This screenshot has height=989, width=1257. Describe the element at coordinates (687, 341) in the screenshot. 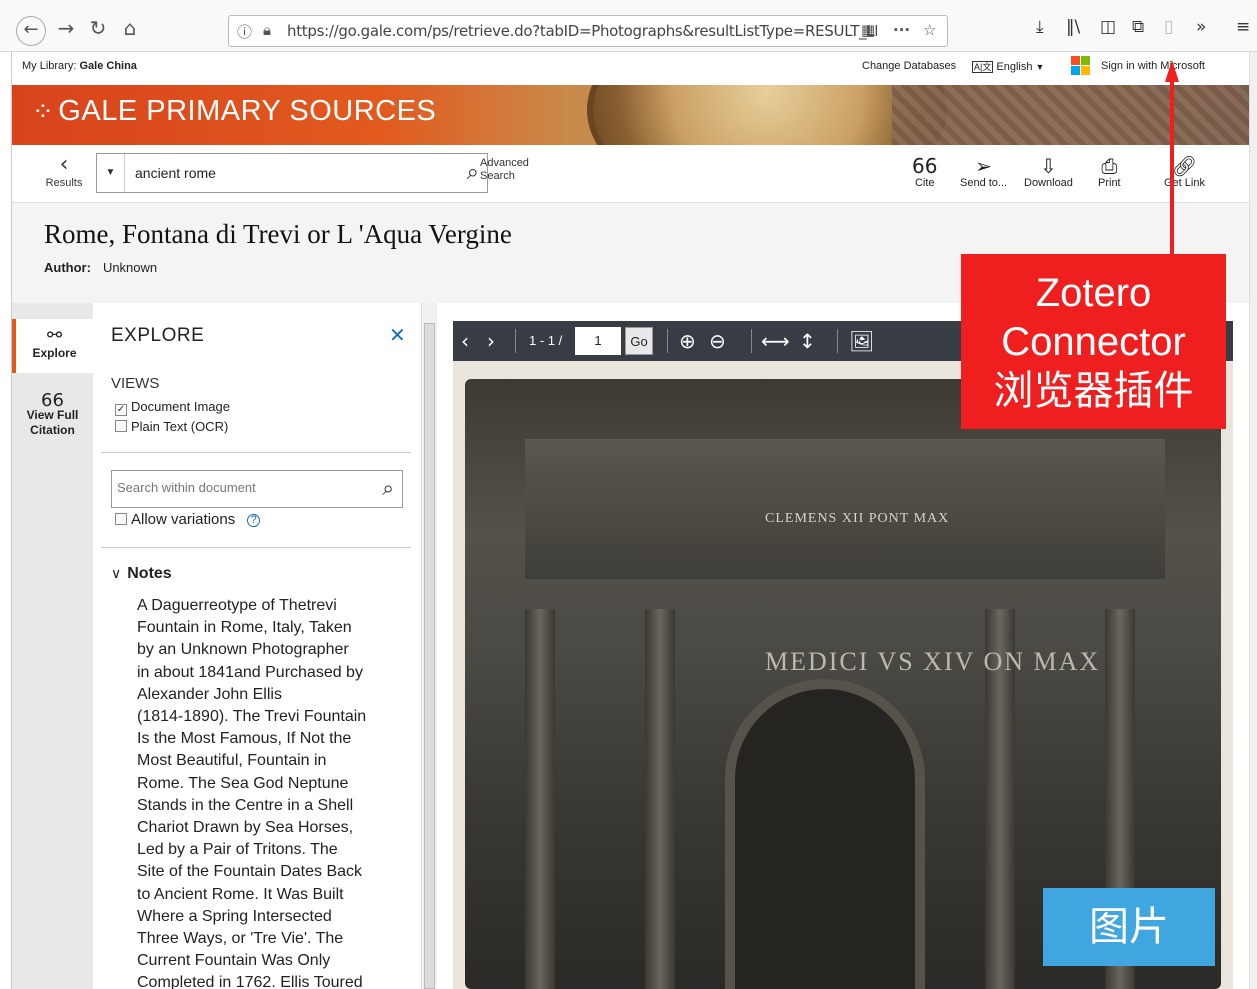

I see `zoom-in-icon: ⊕` at that location.